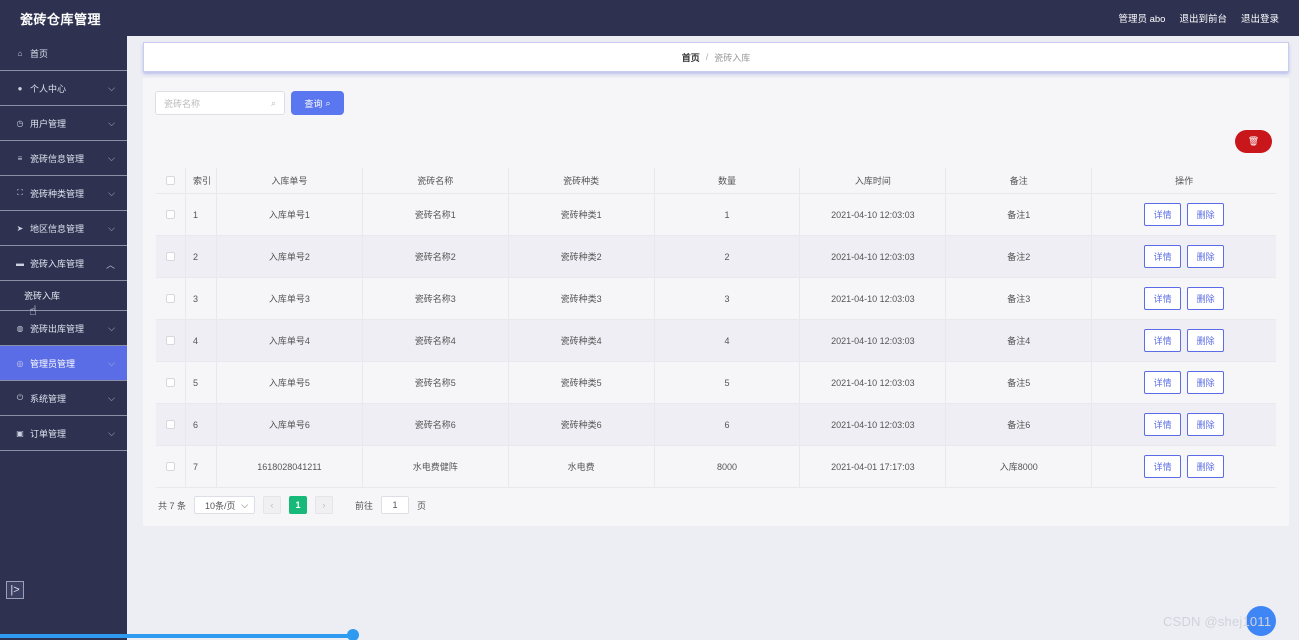 The height and width of the screenshot is (640, 1299). I want to click on table-cell: 6, so click(201, 424).